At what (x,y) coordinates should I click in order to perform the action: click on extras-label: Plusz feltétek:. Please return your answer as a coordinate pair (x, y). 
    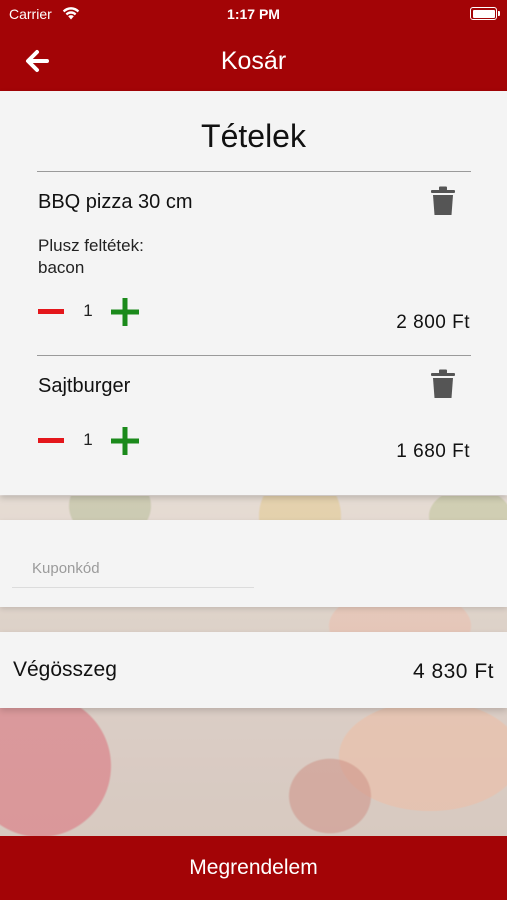
    Looking at the image, I should click on (91, 245).